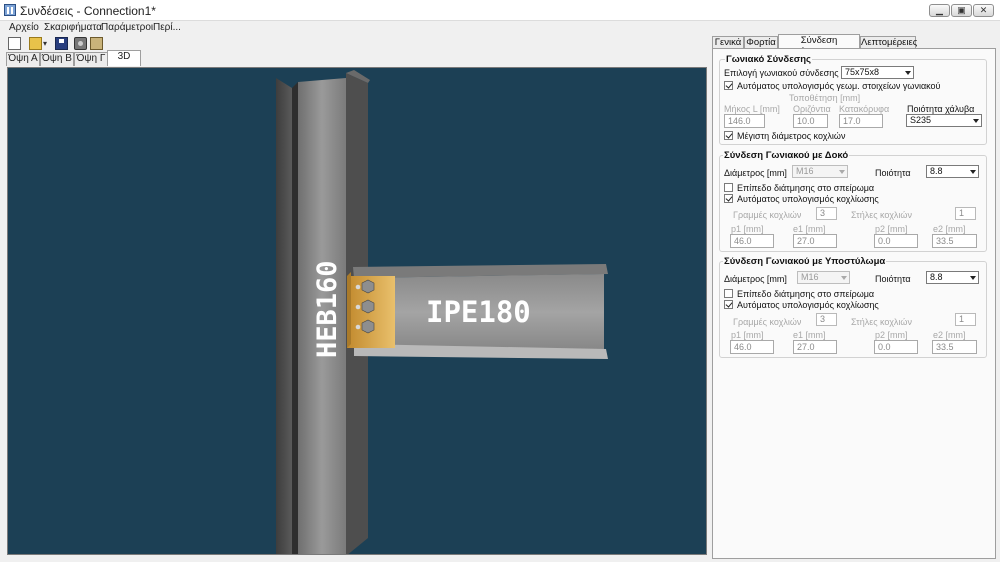  What do you see at coordinates (768, 59) in the screenshot?
I see `angle-group-title: Γωνιακό Σύνδεσης` at bounding box center [768, 59].